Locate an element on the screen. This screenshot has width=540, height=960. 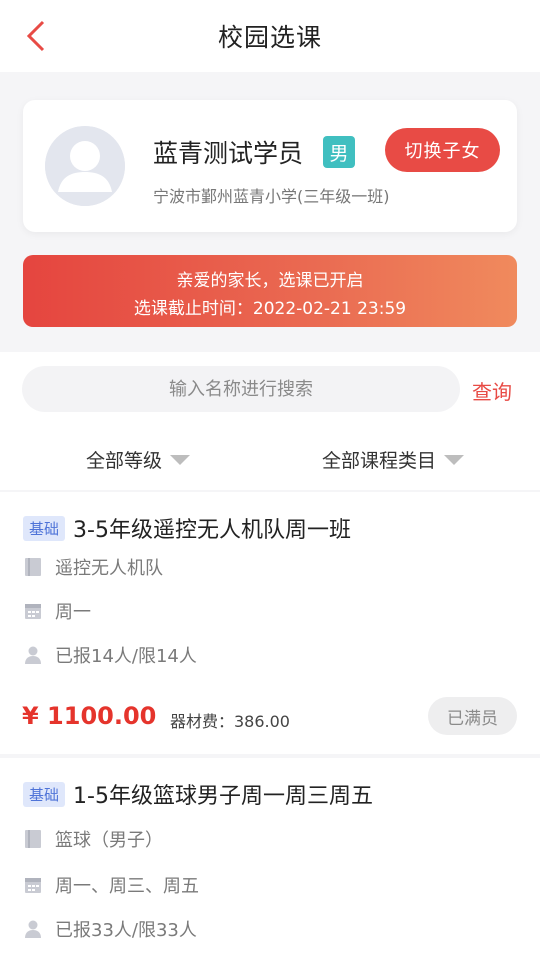
avatar is located at coordinates (85, 166).